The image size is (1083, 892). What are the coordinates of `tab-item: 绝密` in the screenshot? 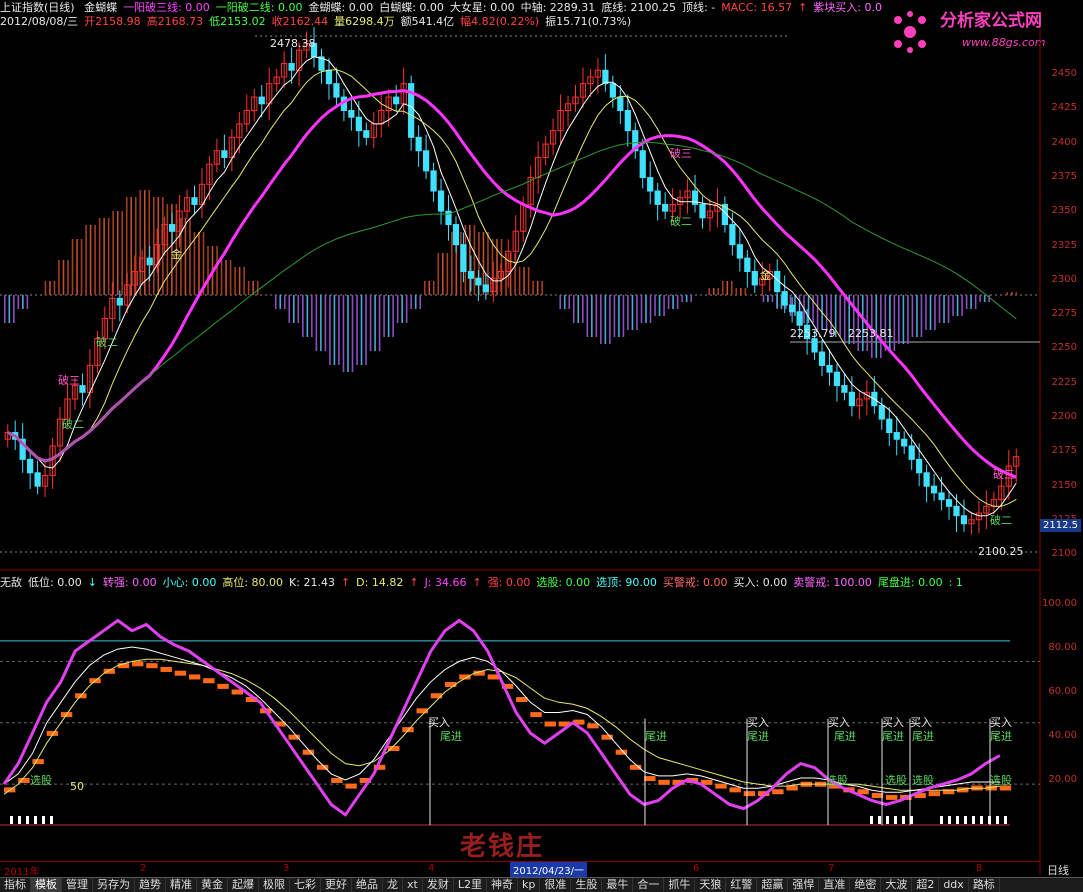 It's located at (866, 885).